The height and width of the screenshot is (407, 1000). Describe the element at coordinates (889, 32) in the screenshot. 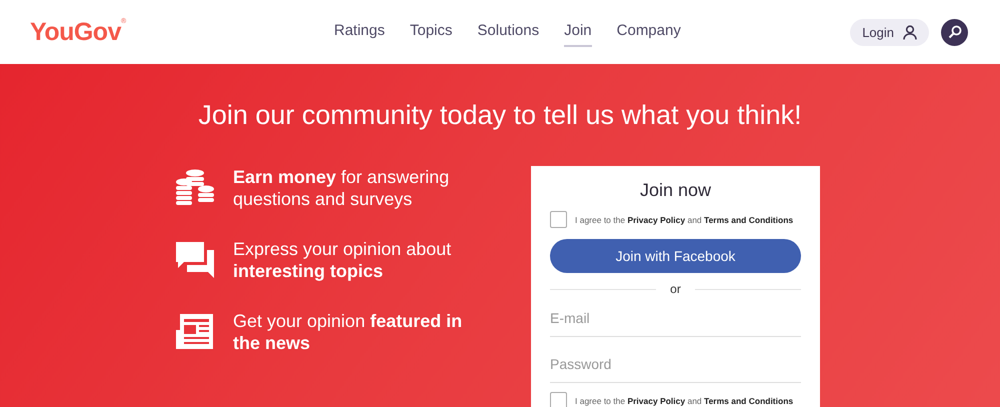

I see `login-button: Login` at that location.